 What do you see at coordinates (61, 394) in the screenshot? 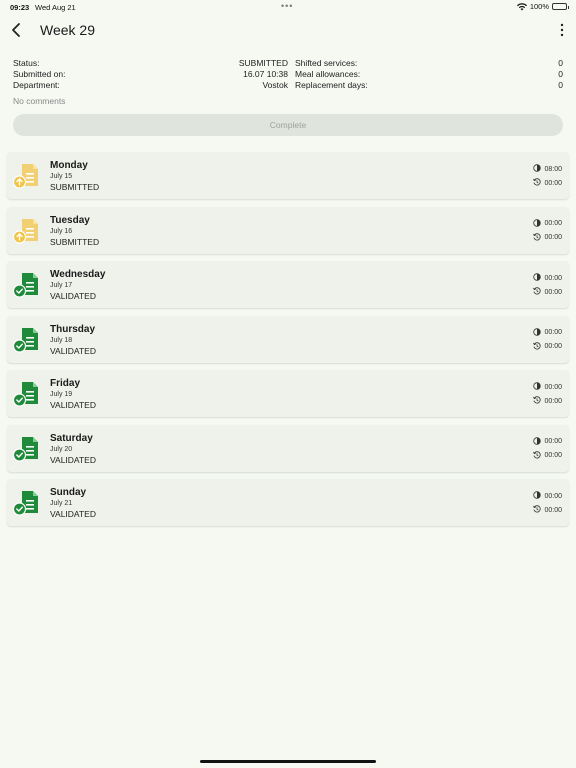
I see `day-date: July 19` at bounding box center [61, 394].